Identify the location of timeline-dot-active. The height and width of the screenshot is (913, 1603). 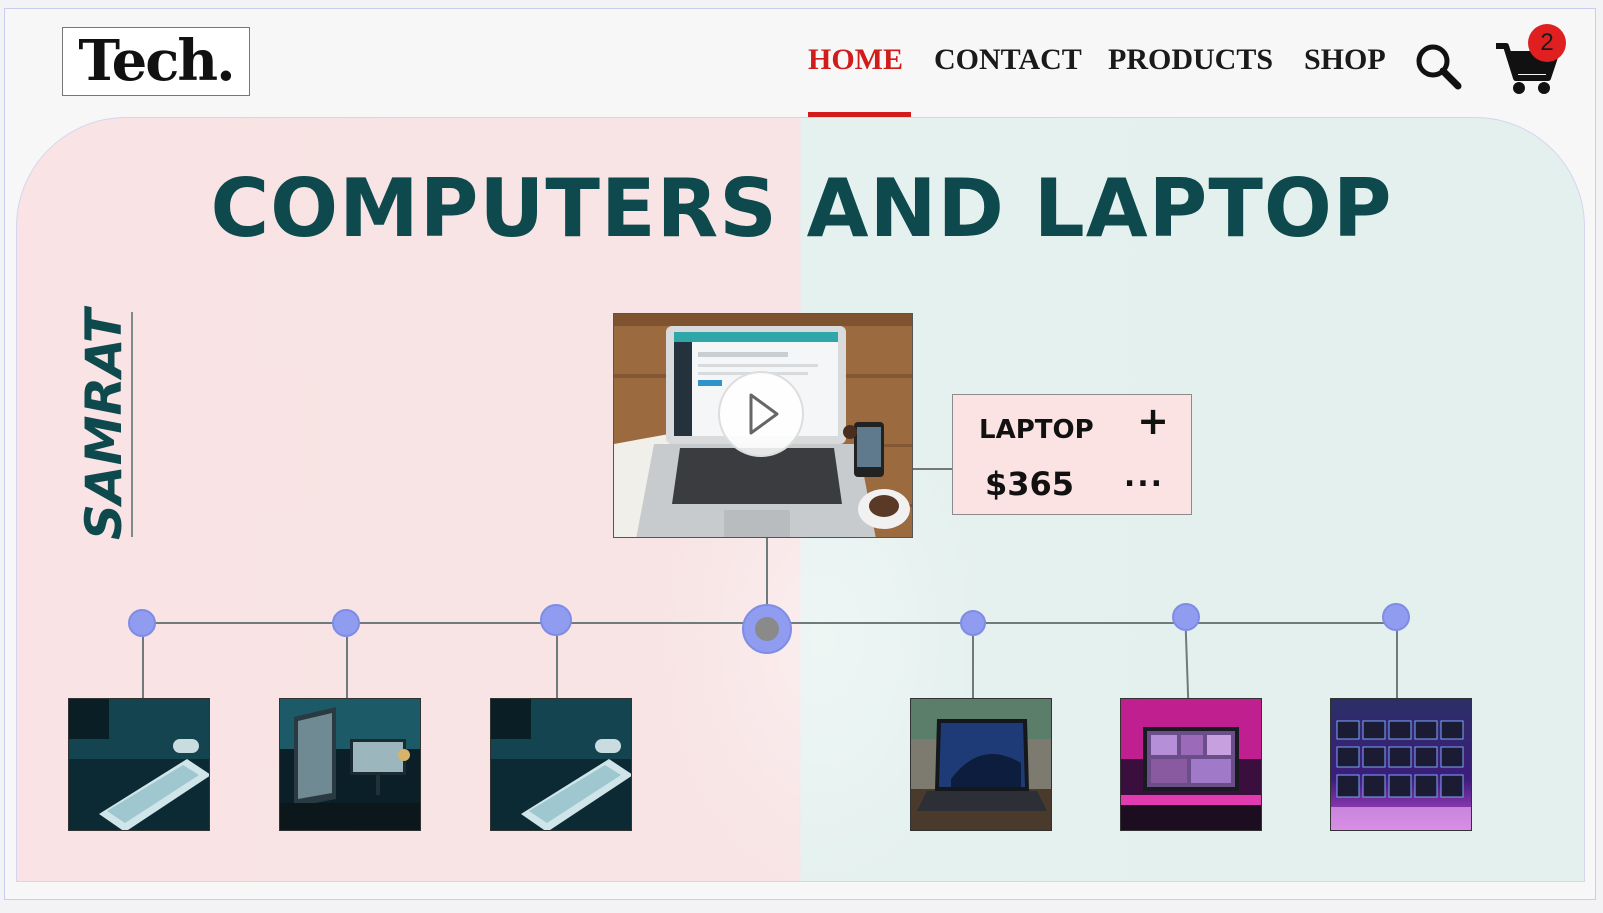
(767, 629).